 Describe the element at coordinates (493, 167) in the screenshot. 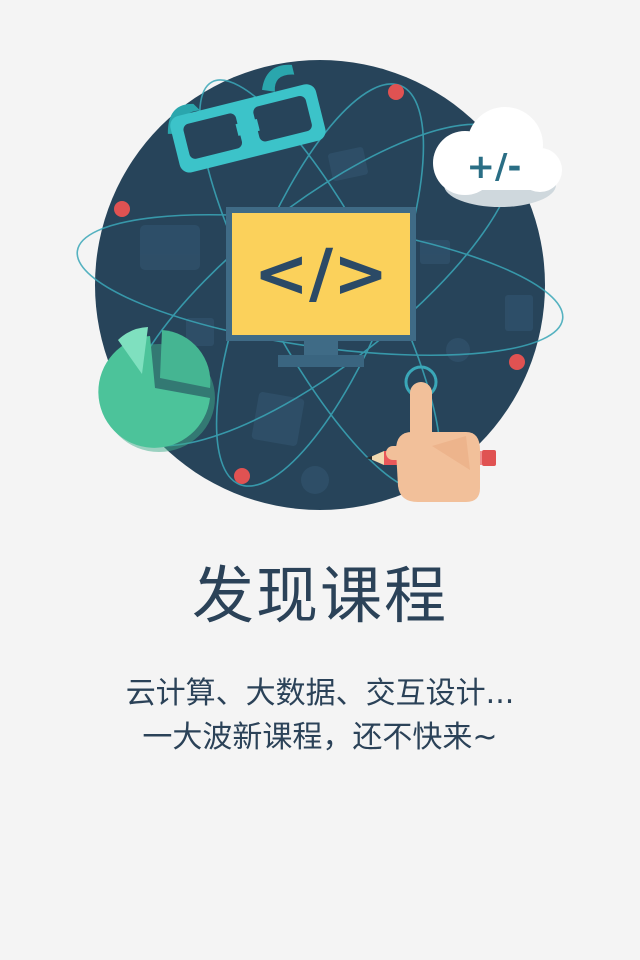

I see `cloud-label: +/-` at that location.